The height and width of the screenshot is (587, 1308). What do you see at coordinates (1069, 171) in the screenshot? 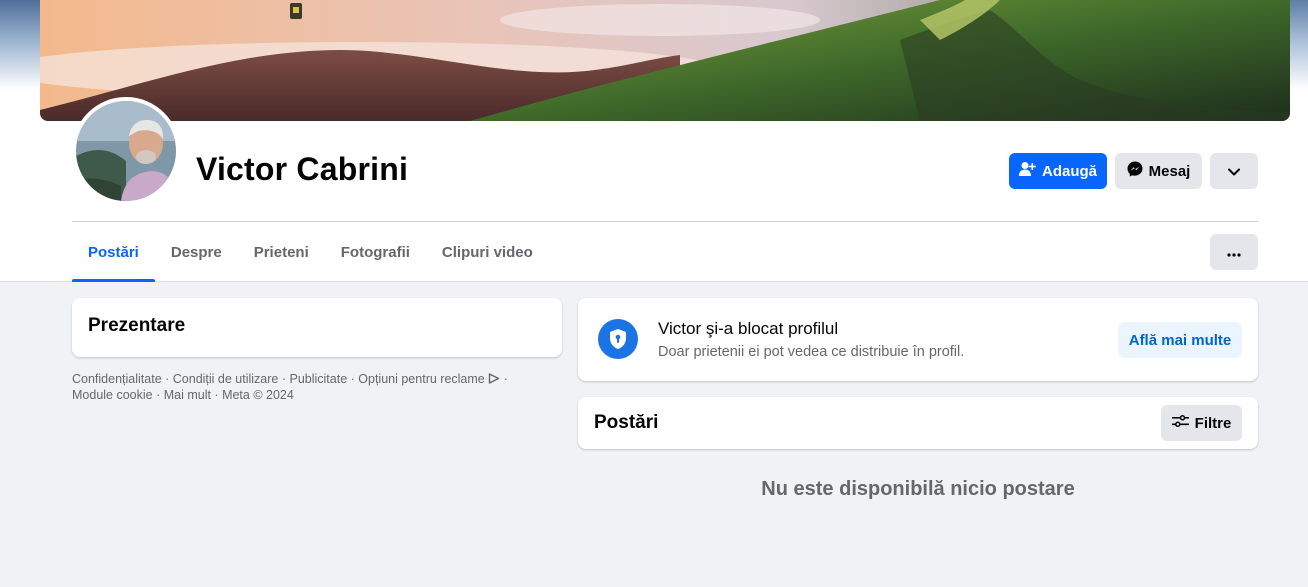
I see `add-friend-label: Adaugă` at bounding box center [1069, 171].